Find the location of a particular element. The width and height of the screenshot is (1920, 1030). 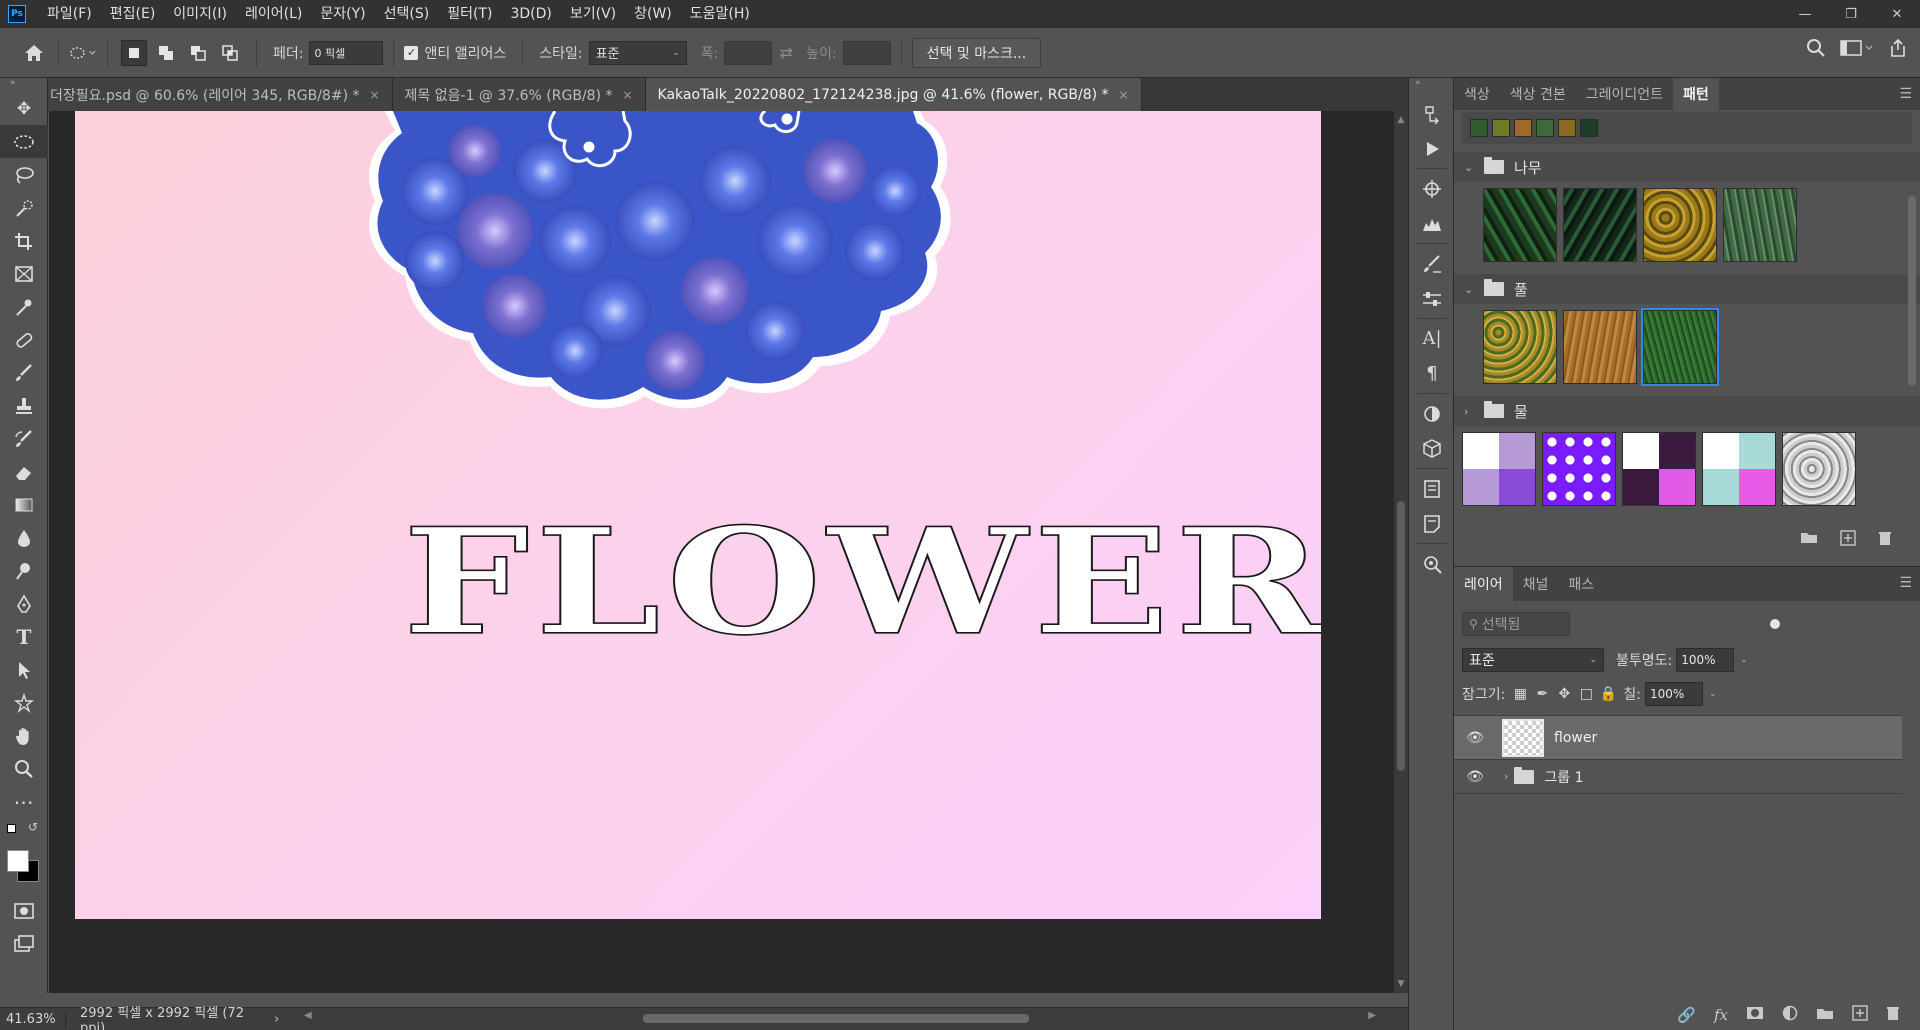

swap-colors-icon: ↺ is located at coordinates (33, 827).